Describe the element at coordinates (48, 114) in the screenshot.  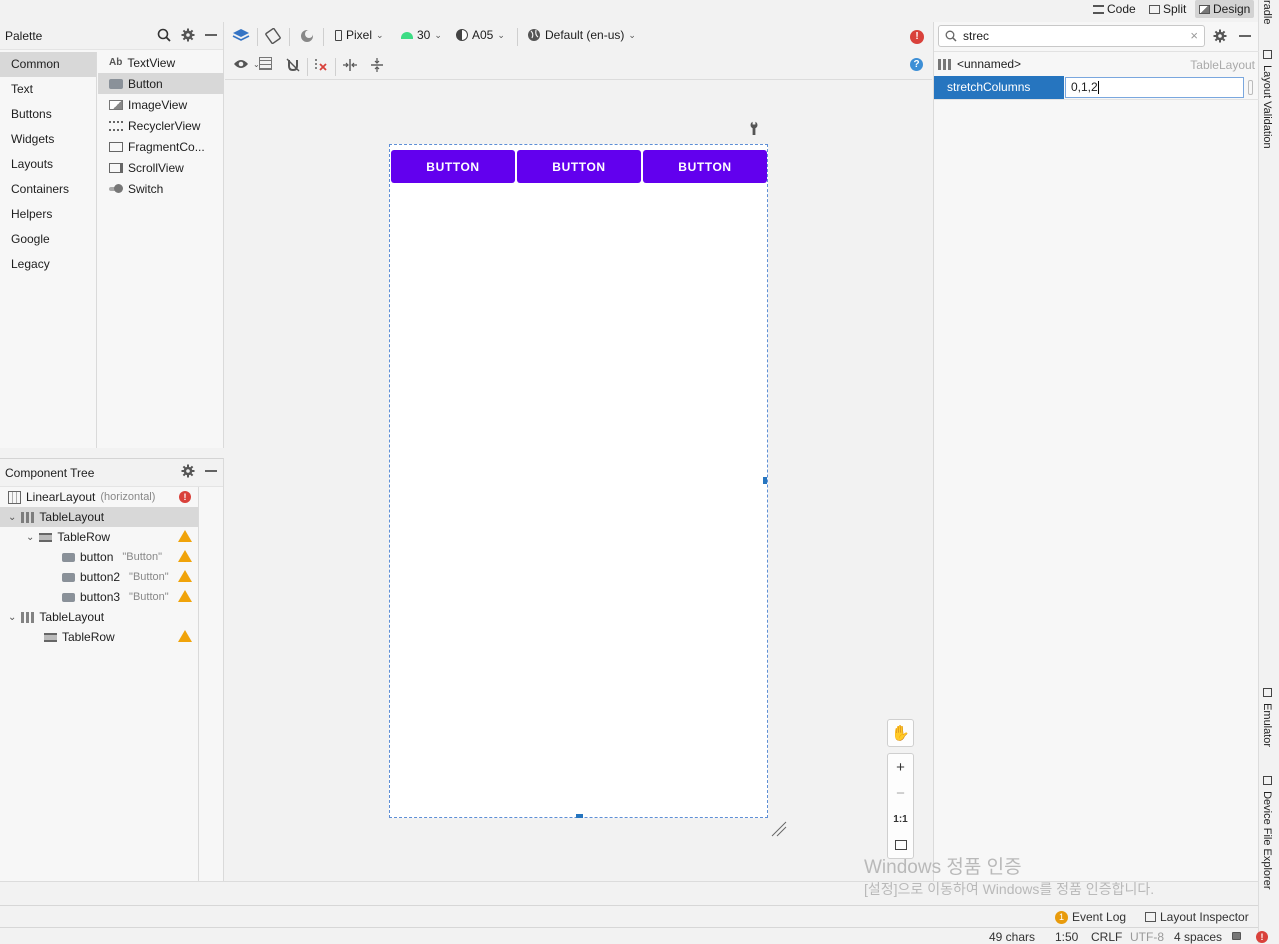
I see `category-buttons: Buttons` at that location.